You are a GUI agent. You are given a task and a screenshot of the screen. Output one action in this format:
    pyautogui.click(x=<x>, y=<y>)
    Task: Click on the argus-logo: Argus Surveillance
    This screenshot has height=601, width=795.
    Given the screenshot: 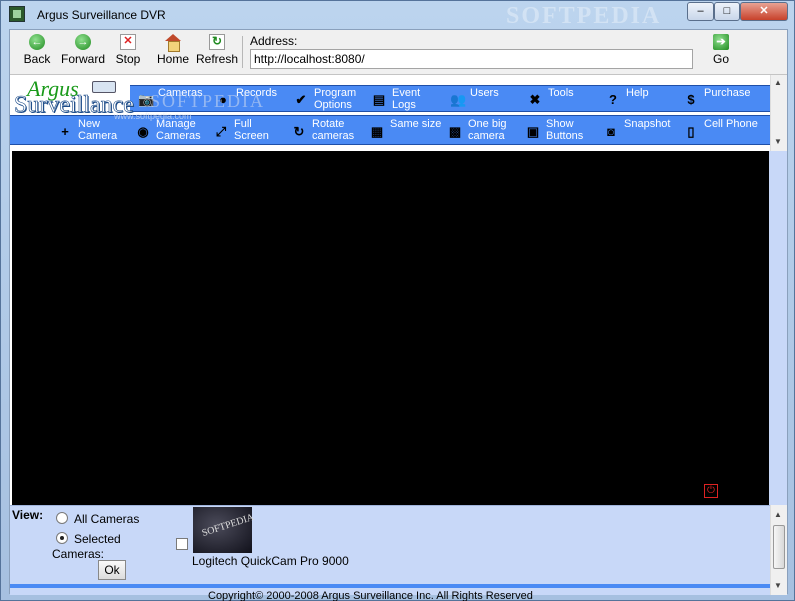 What is the action you would take?
    pyautogui.click(x=73, y=97)
    